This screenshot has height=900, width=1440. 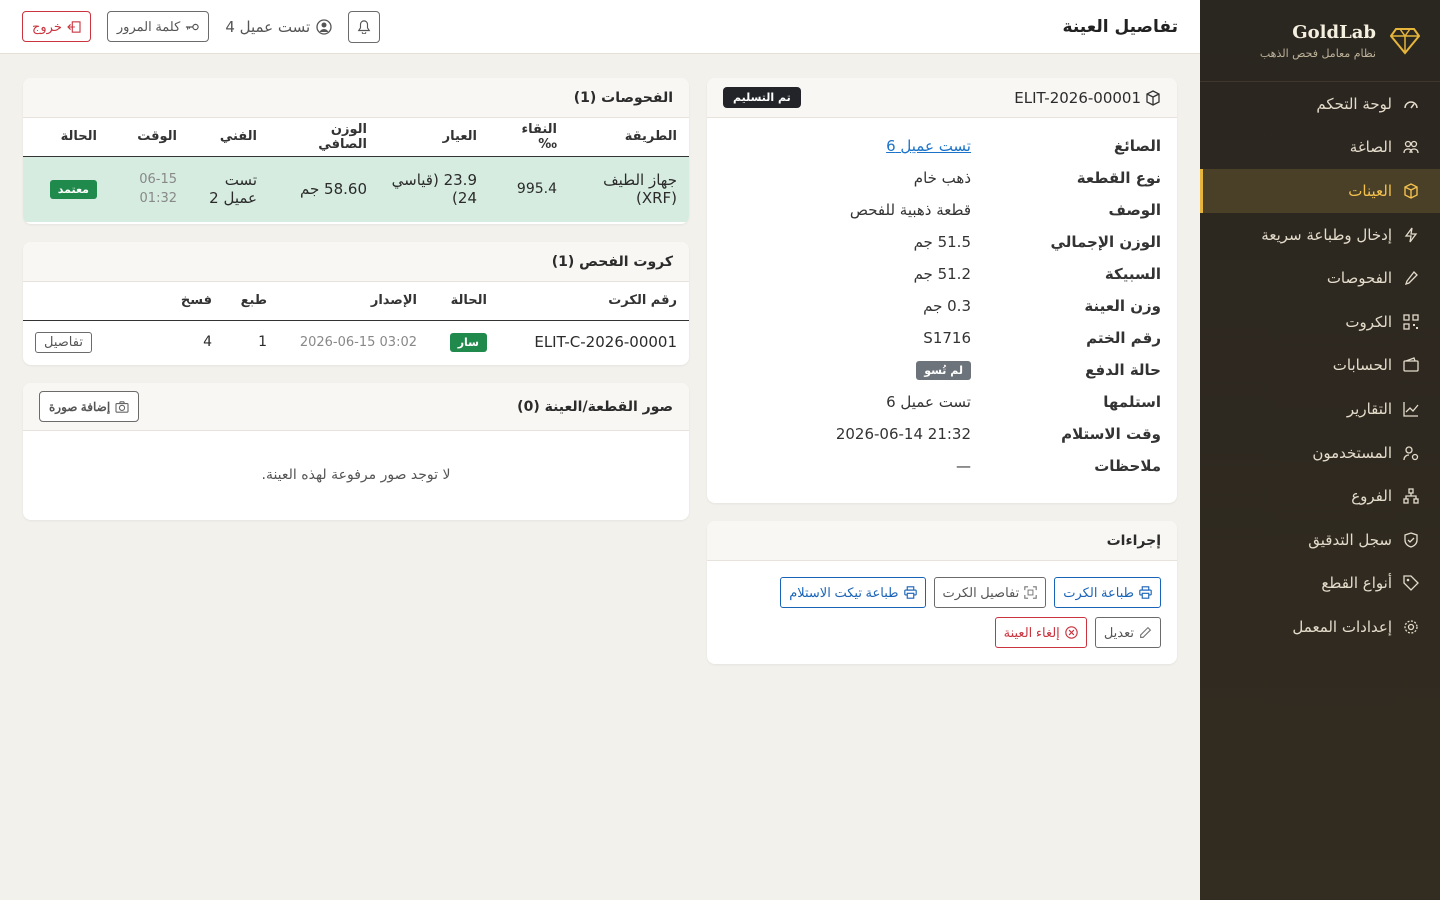 What do you see at coordinates (612, 261) in the screenshot?
I see `exam-cards-title: كروت الفحص (1)` at bounding box center [612, 261].